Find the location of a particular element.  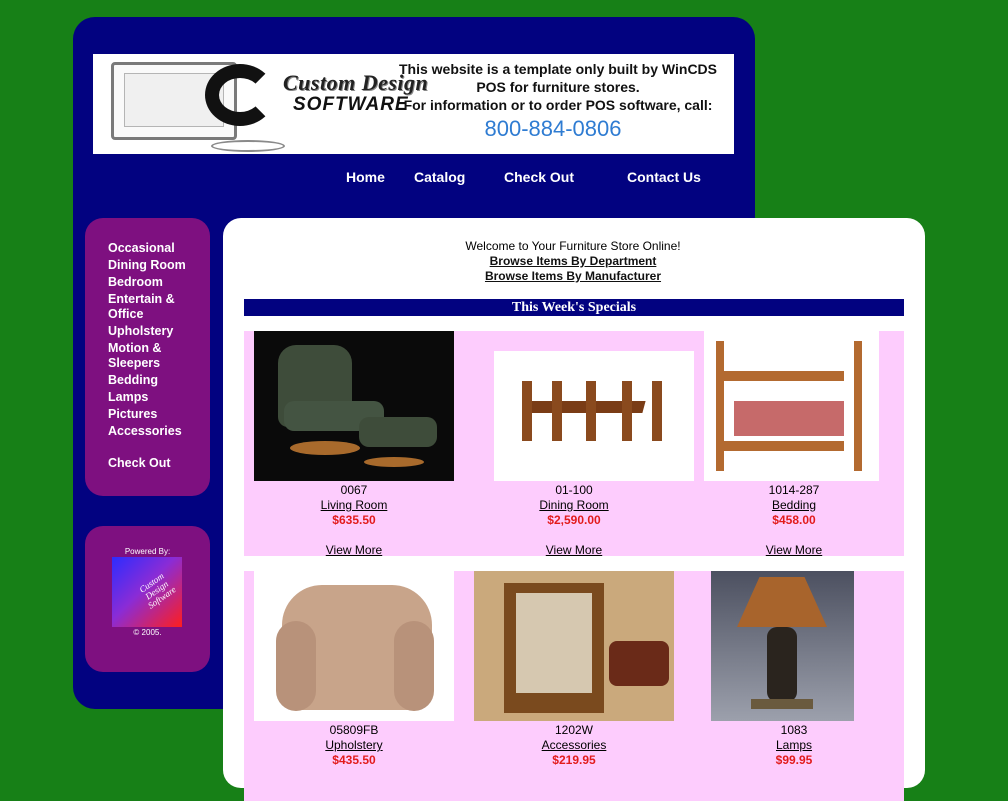

product-price: $2,590.00 is located at coordinates (574, 520).